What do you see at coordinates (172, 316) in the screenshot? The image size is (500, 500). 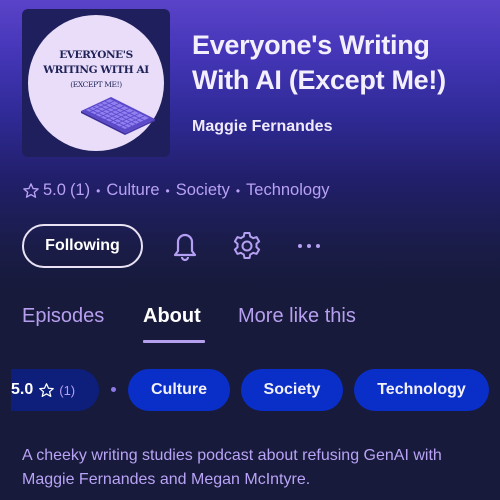 I see `tab-about: About` at bounding box center [172, 316].